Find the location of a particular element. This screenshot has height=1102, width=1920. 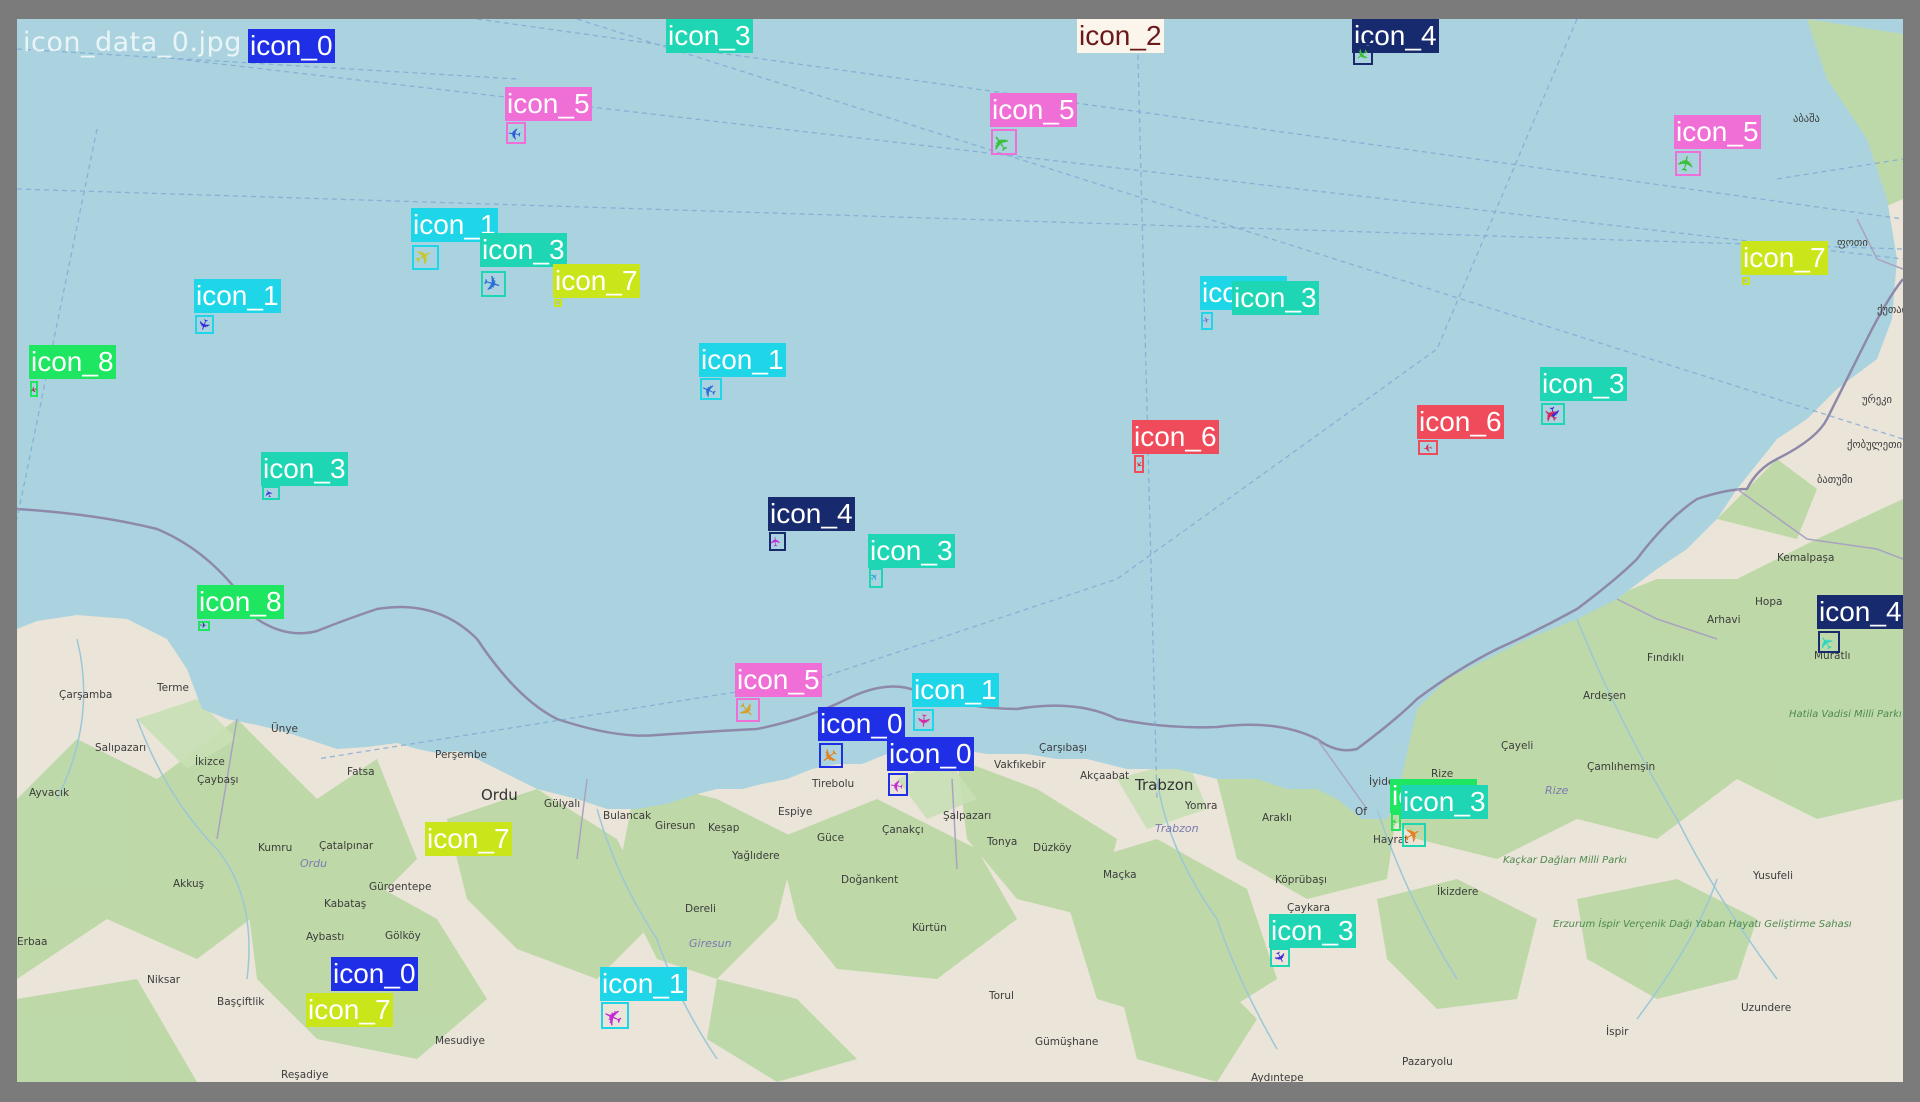

place-kutaisi: ქუთაისი is located at coordinates (1890, 310).